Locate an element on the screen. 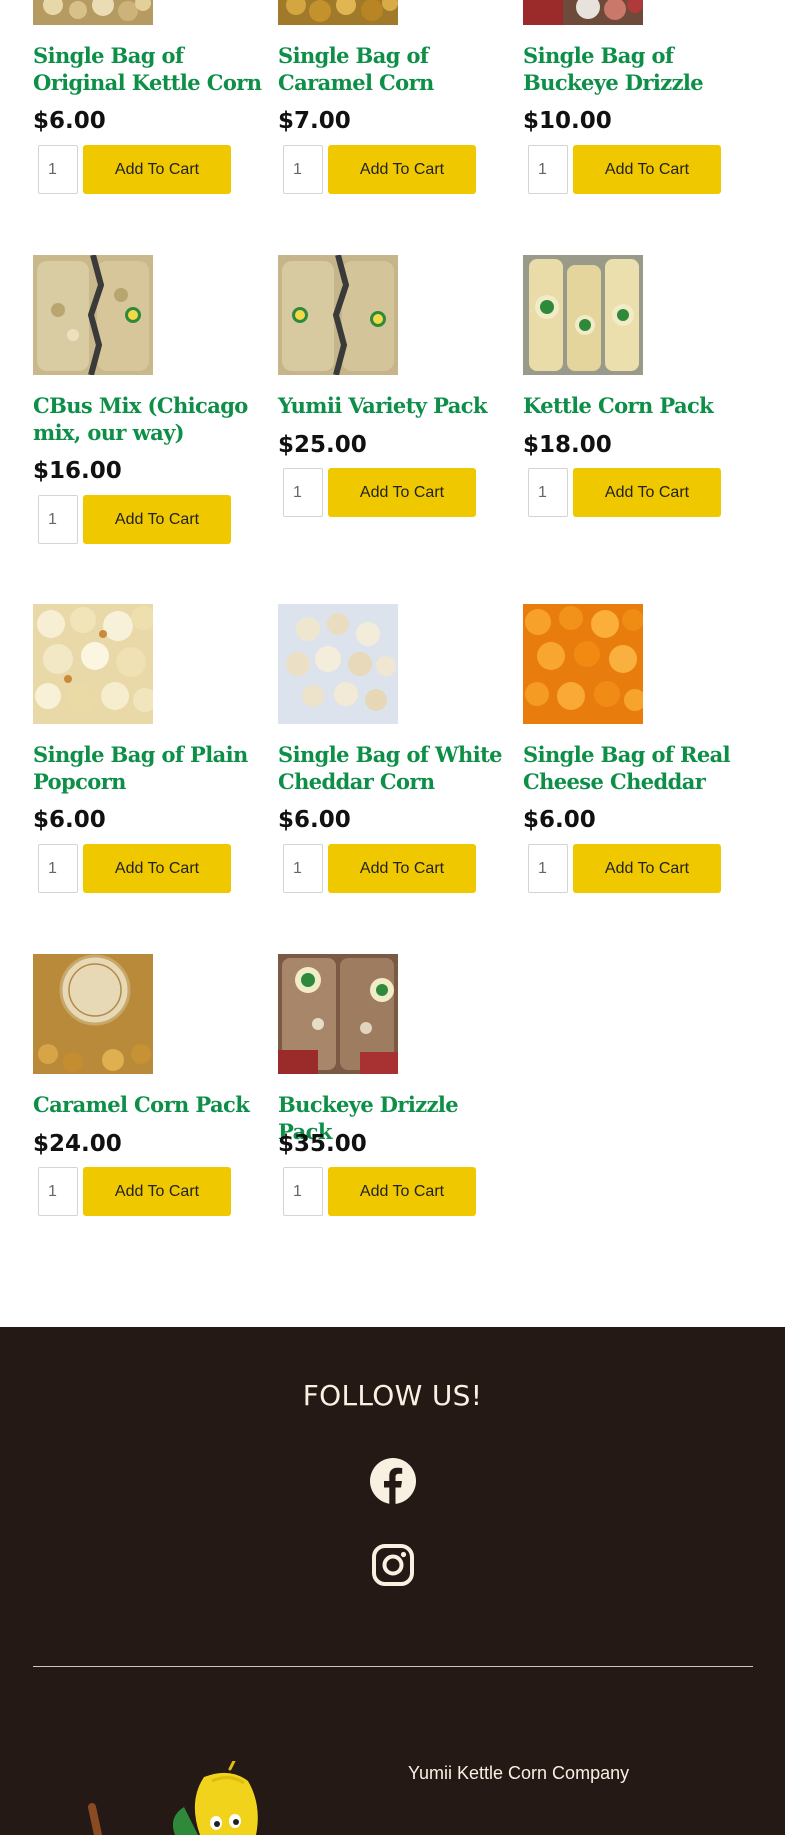  product-title: CBus Mix (Chicago mix, our way) is located at coordinates (148, 419).